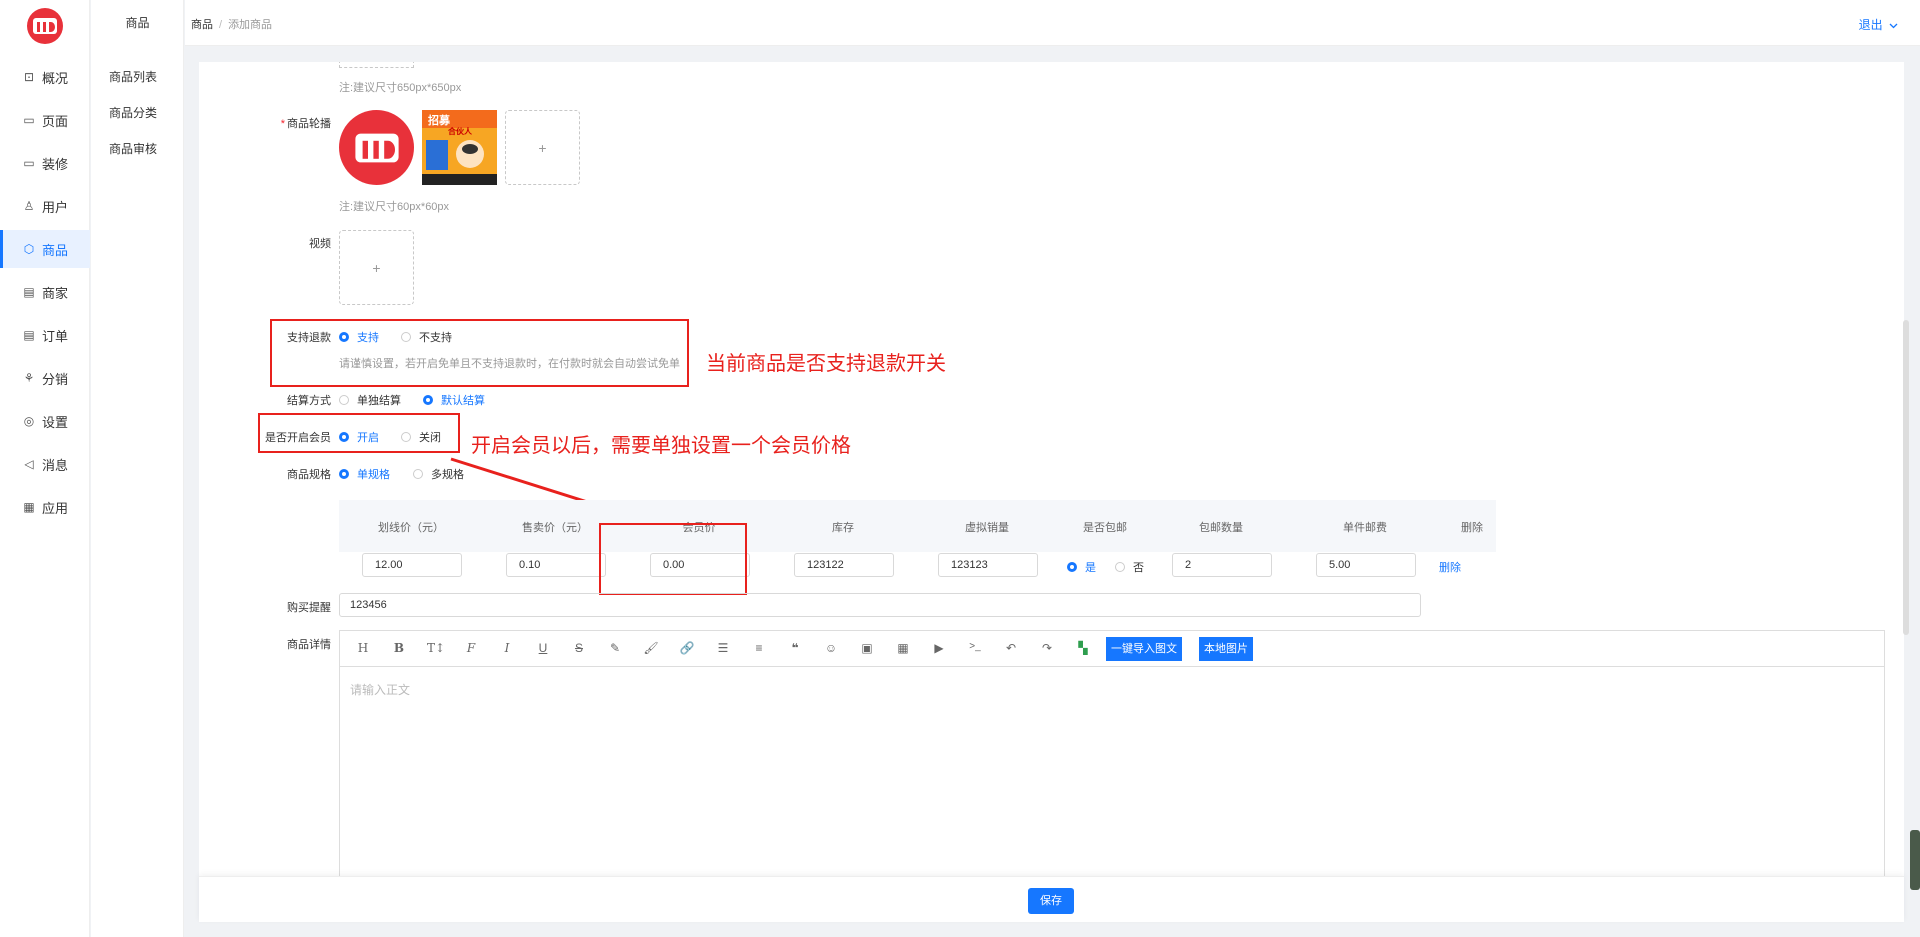 The width and height of the screenshot is (1920, 937). Describe the element at coordinates (376, 267) in the screenshot. I see `video-upload-button: +` at that location.